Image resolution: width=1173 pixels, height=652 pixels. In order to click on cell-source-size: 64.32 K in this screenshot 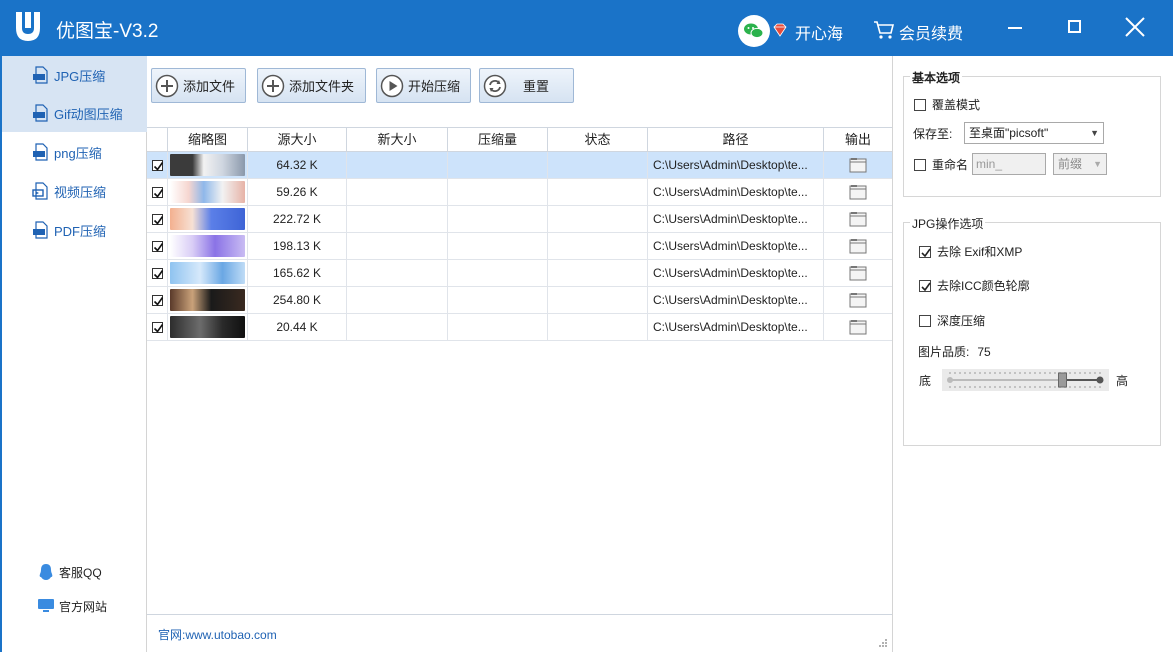, I will do `click(297, 165)`.